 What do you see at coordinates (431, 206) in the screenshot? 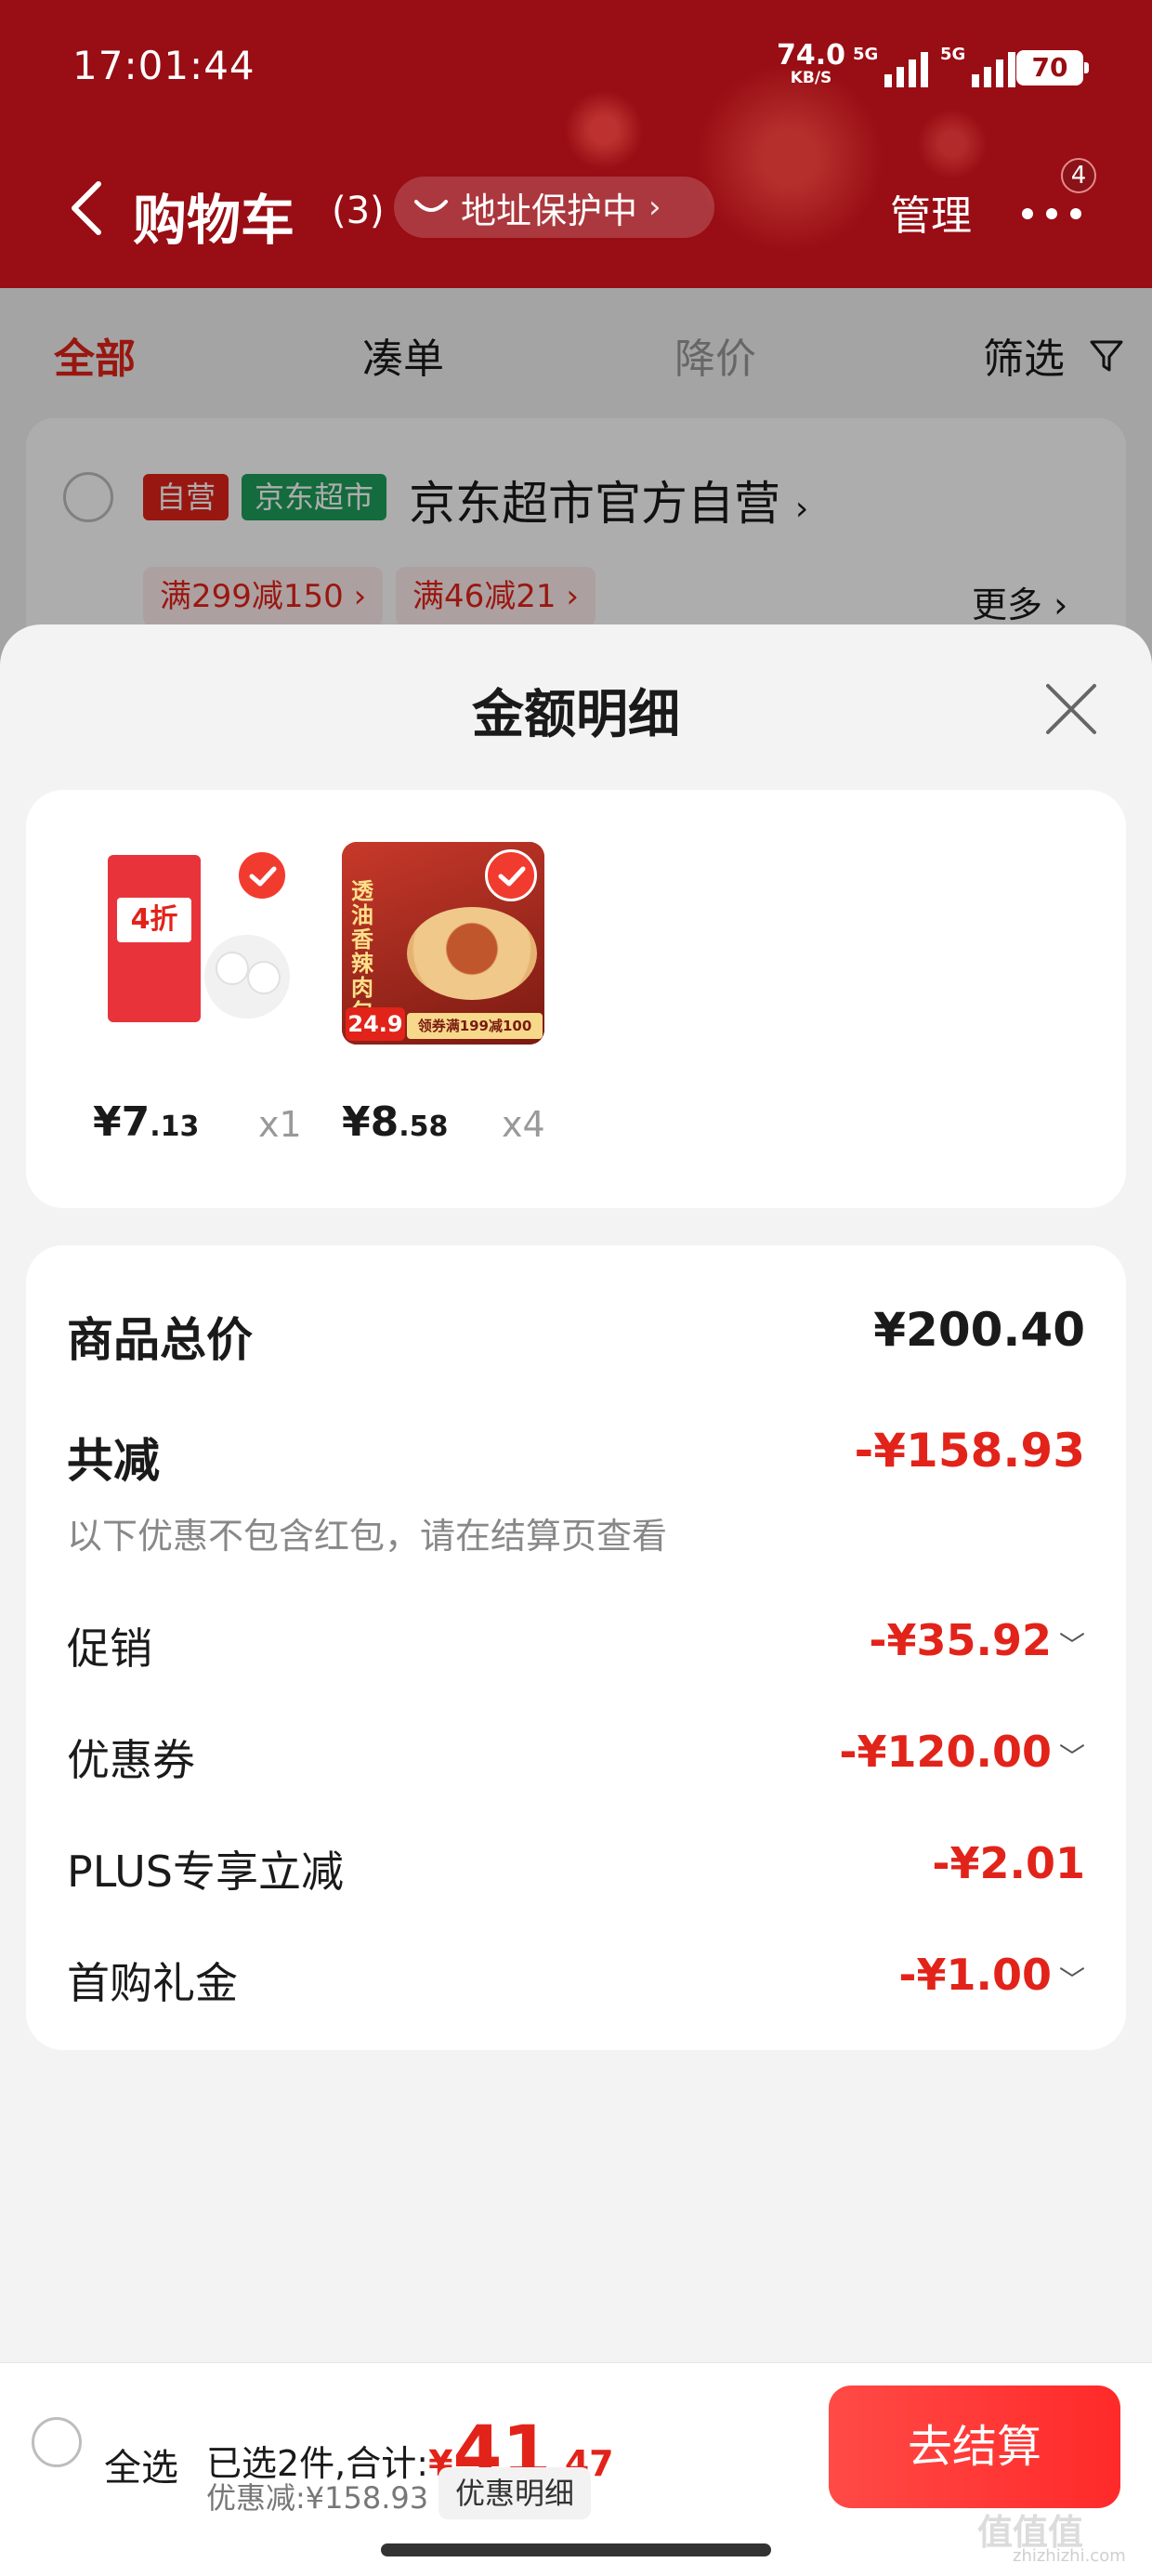
I see `smile-icon` at bounding box center [431, 206].